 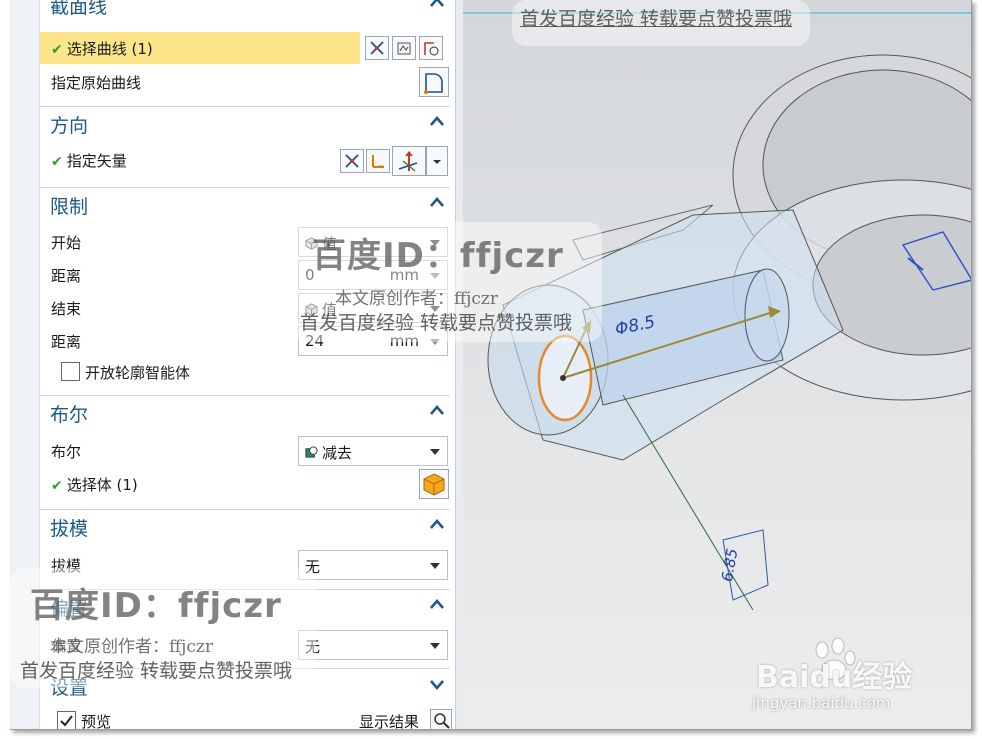 I want to click on preview-label: 预览, so click(x=96, y=721).